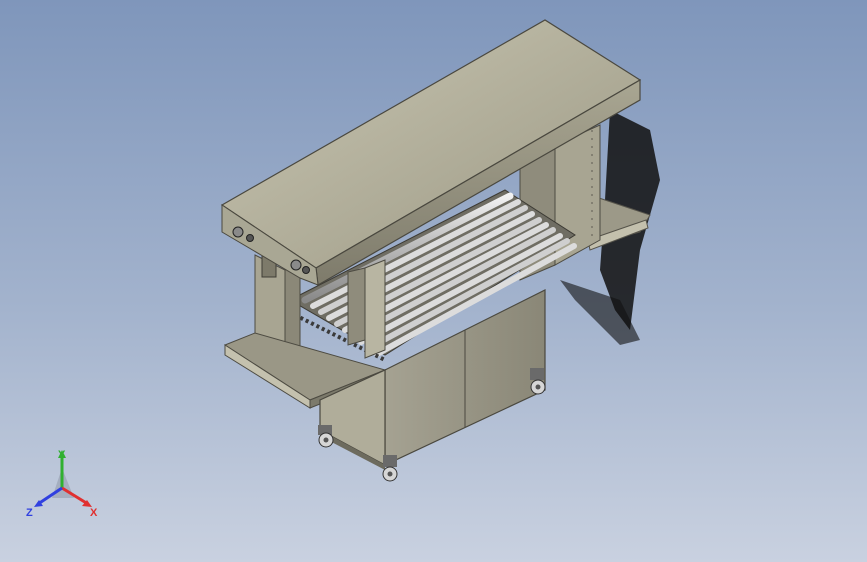 The image size is (867, 562). What do you see at coordinates (366, 309) in the screenshot?
I see `guide-posts` at bounding box center [366, 309].